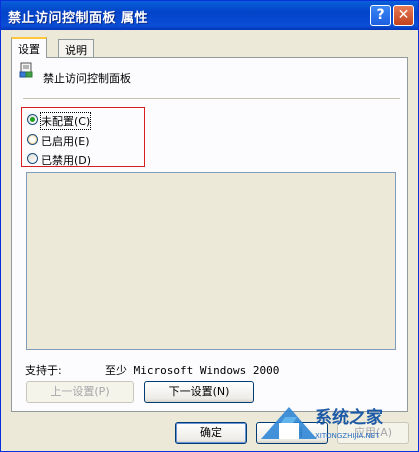 The width and height of the screenshot is (419, 452). Describe the element at coordinates (211, 99) in the screenshot. I see `separator` at that location.